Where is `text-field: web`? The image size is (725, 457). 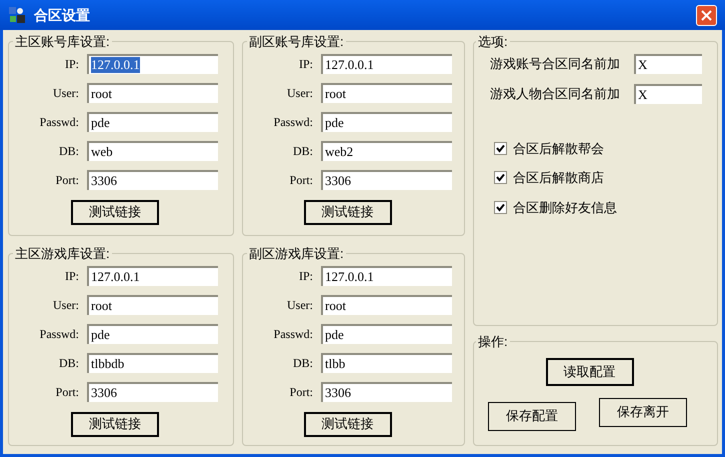
text-field: web is located at coordinates (152, 150).